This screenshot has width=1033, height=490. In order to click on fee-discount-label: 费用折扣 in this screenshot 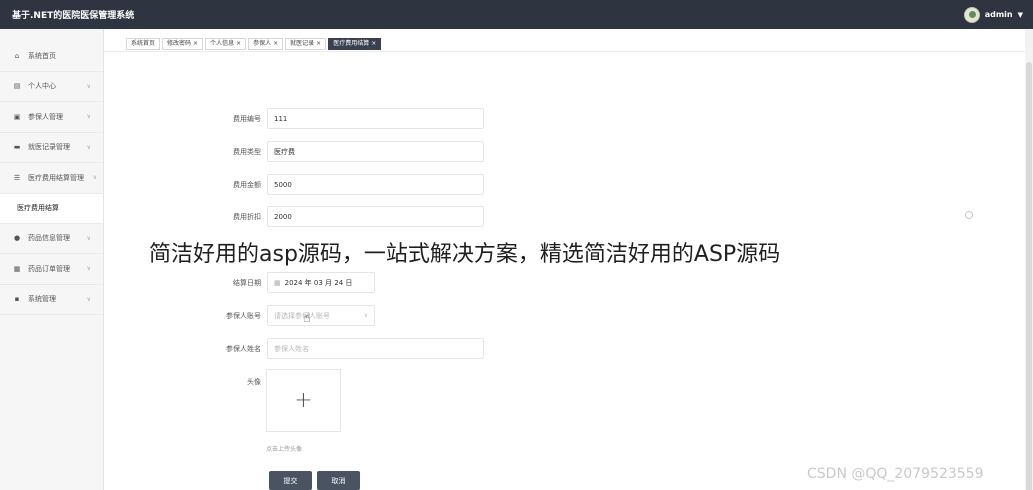, I will do `click(247, 217)`.